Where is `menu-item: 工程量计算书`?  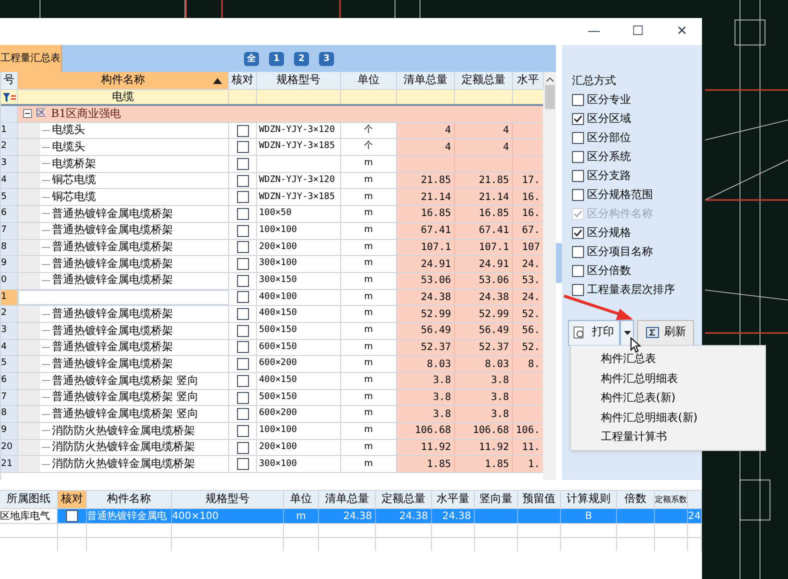 menu-item: 工程量计算书 is located at coordinates (668, 436).